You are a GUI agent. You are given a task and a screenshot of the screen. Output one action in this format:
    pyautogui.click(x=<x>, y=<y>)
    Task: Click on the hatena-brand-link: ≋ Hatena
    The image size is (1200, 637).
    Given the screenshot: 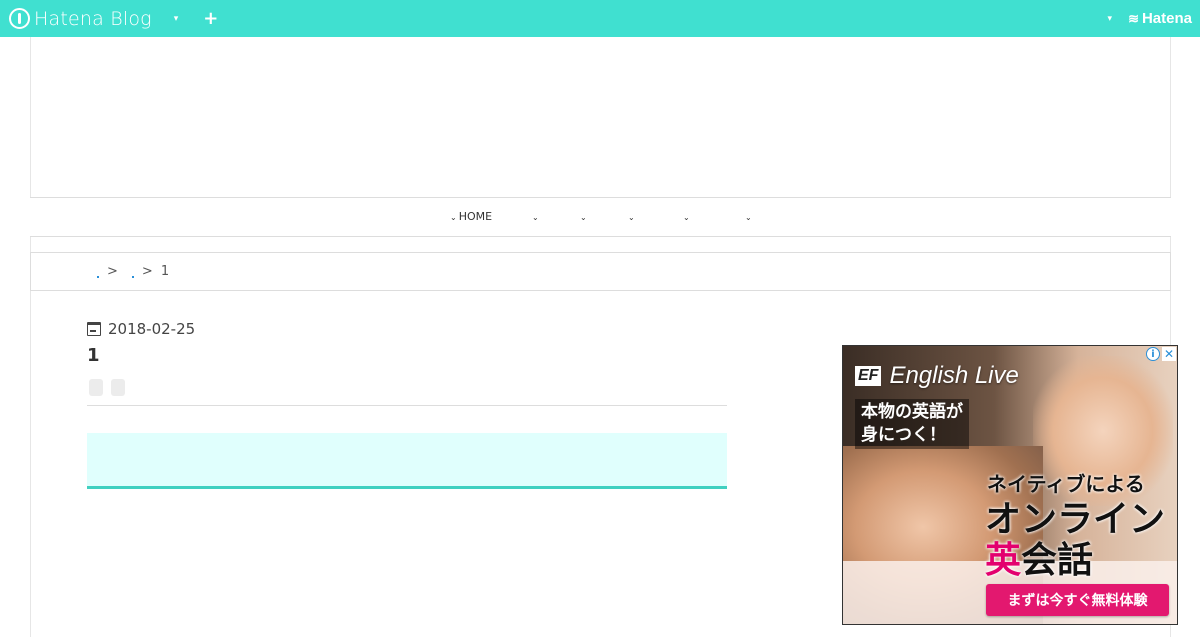 What is the action you would take?
    pyautogui.click(x=1160, y=18)
    